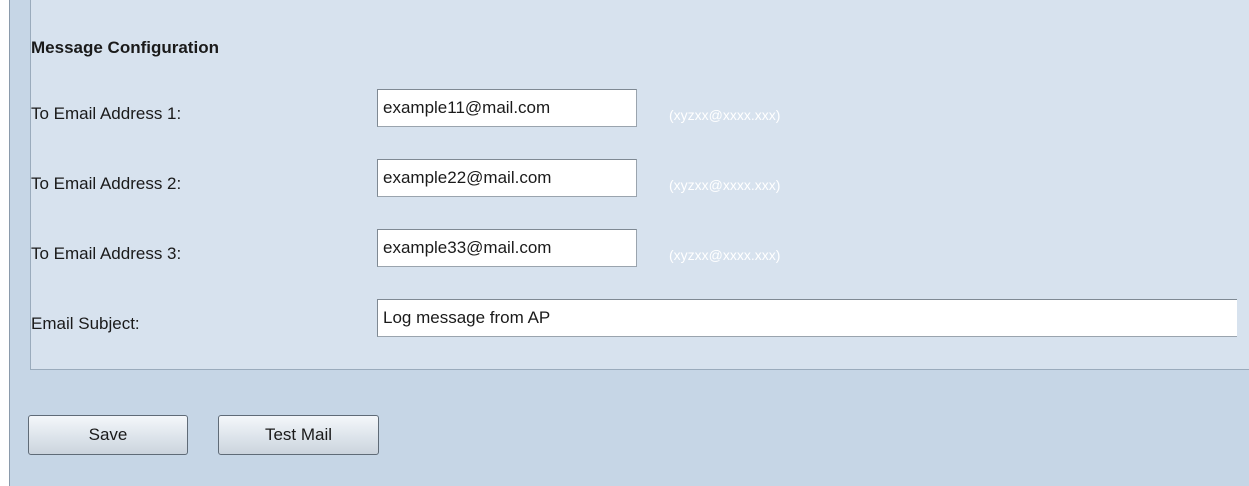 Image resolution: width=1249 pixels, height=486 pixels. I want to click on to-email-address-1-label: To Email Address 1:, so click(106, 113).